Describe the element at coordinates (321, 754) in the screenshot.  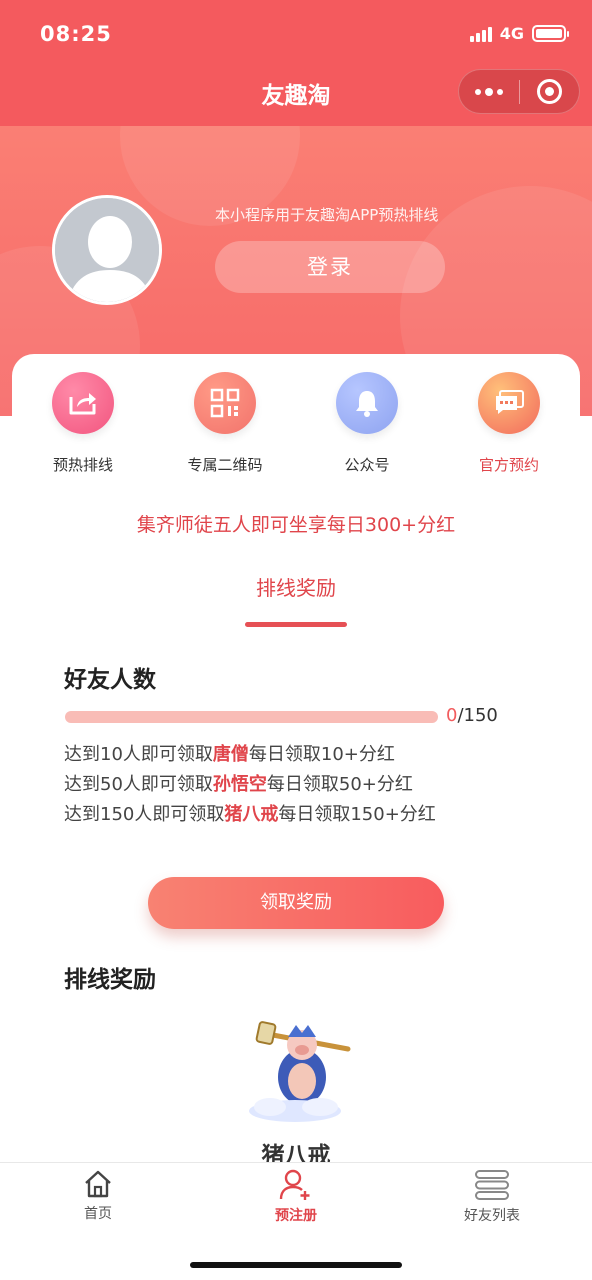
I see `rule-text: 每日领取10+分红` at that location.